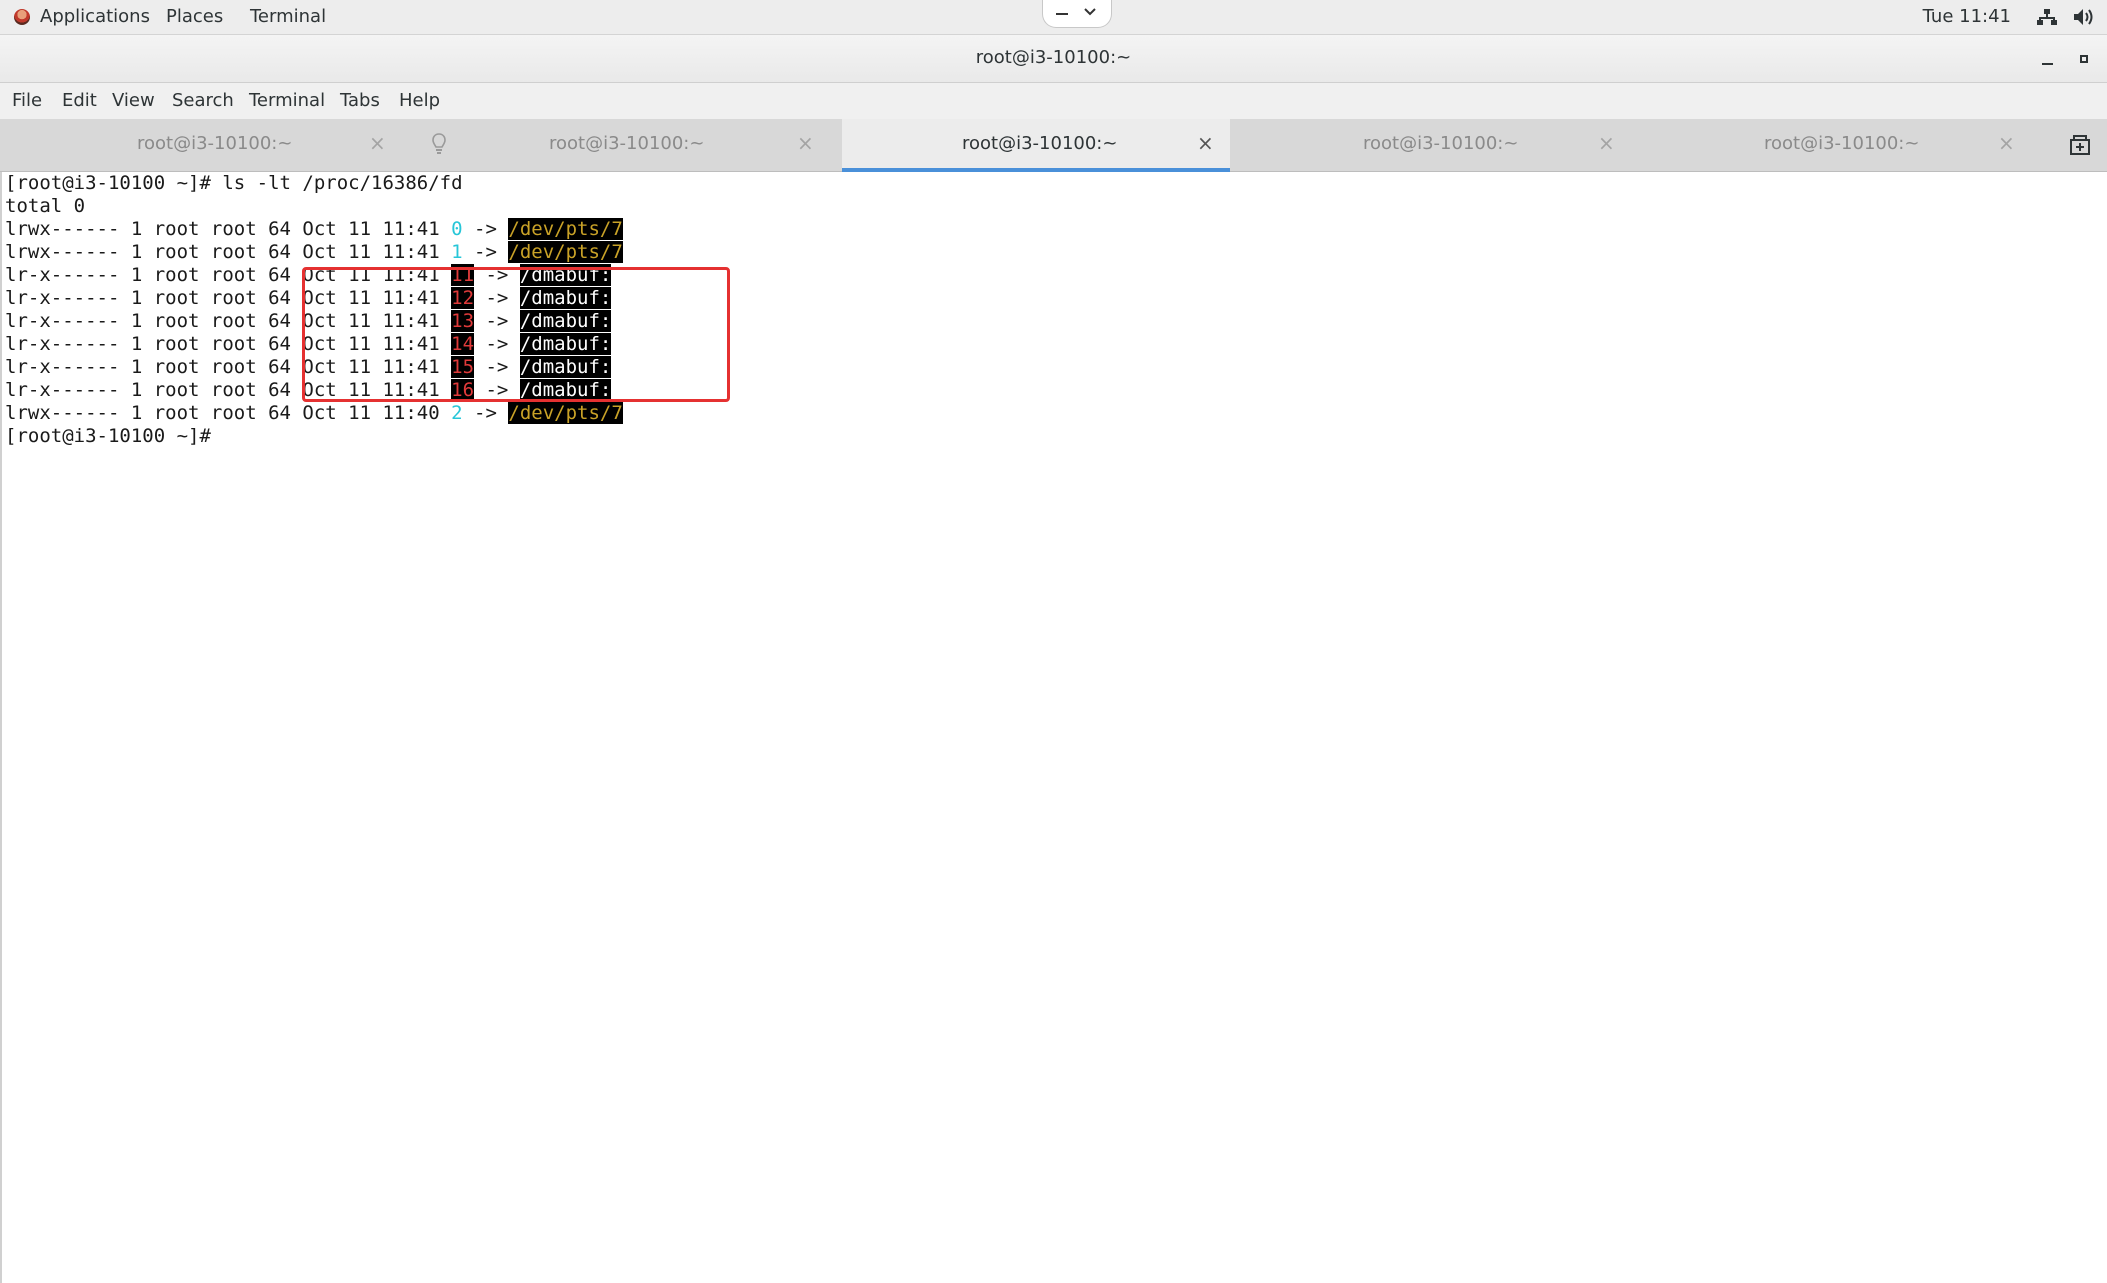  I want to click on network-wired-icon, so click(2047, 17).